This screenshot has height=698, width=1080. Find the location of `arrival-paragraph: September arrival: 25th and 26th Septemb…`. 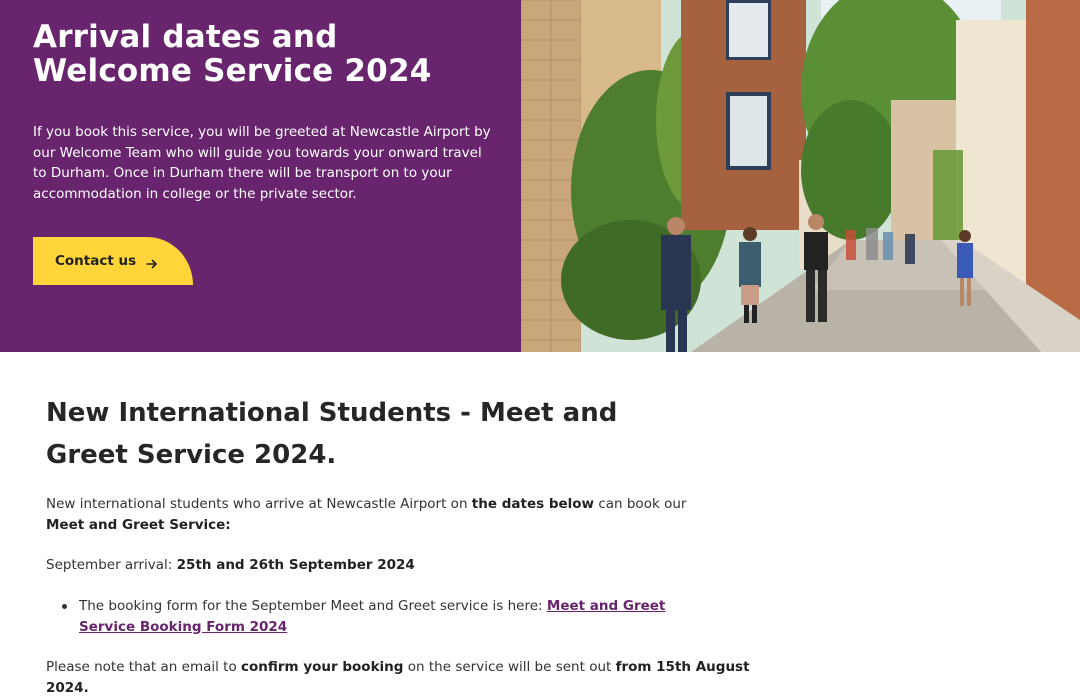

arrival-paragraph: September arrival: 25th and 26th Septemb… is located at coordinates (386, 565).